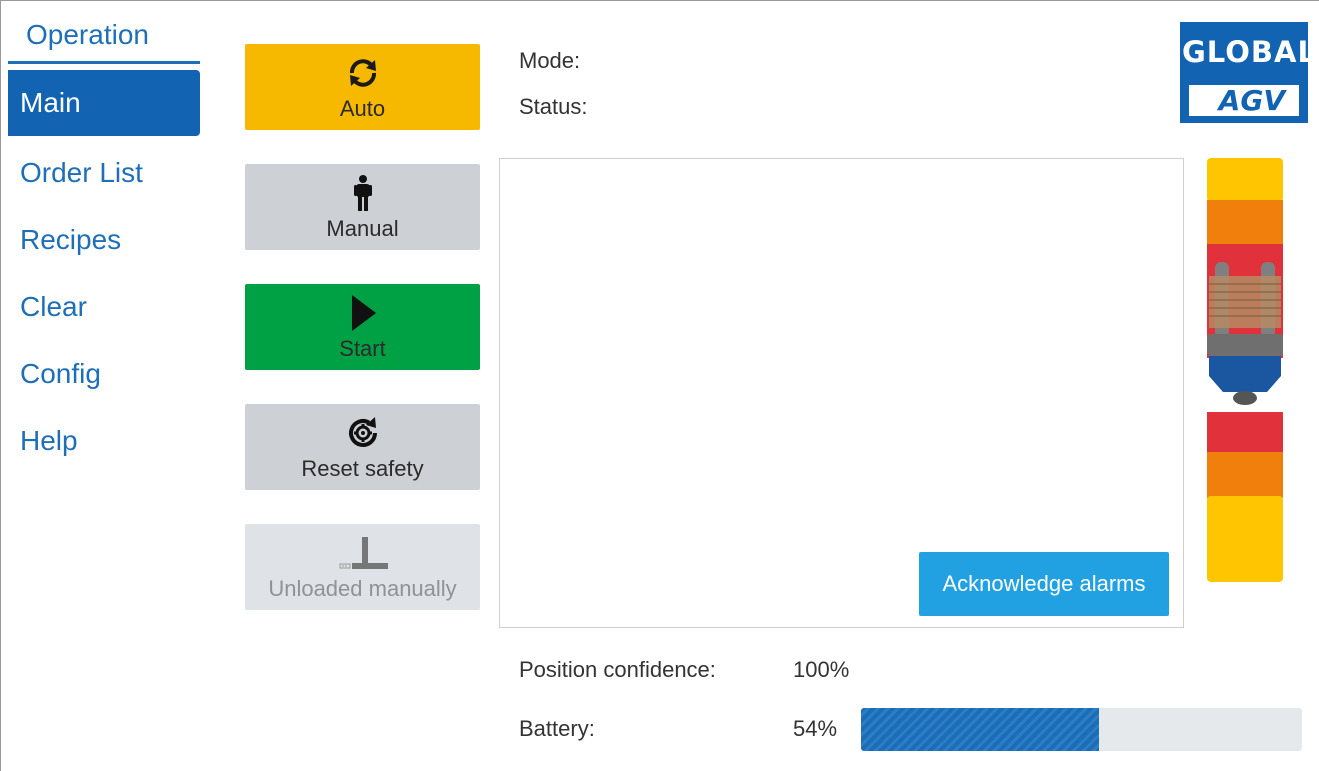 The width and height of the screenshot is (1319, 771). Describe the element at coordinates (363, 73) in the screenshot. I see `refresh-icon` at that location.